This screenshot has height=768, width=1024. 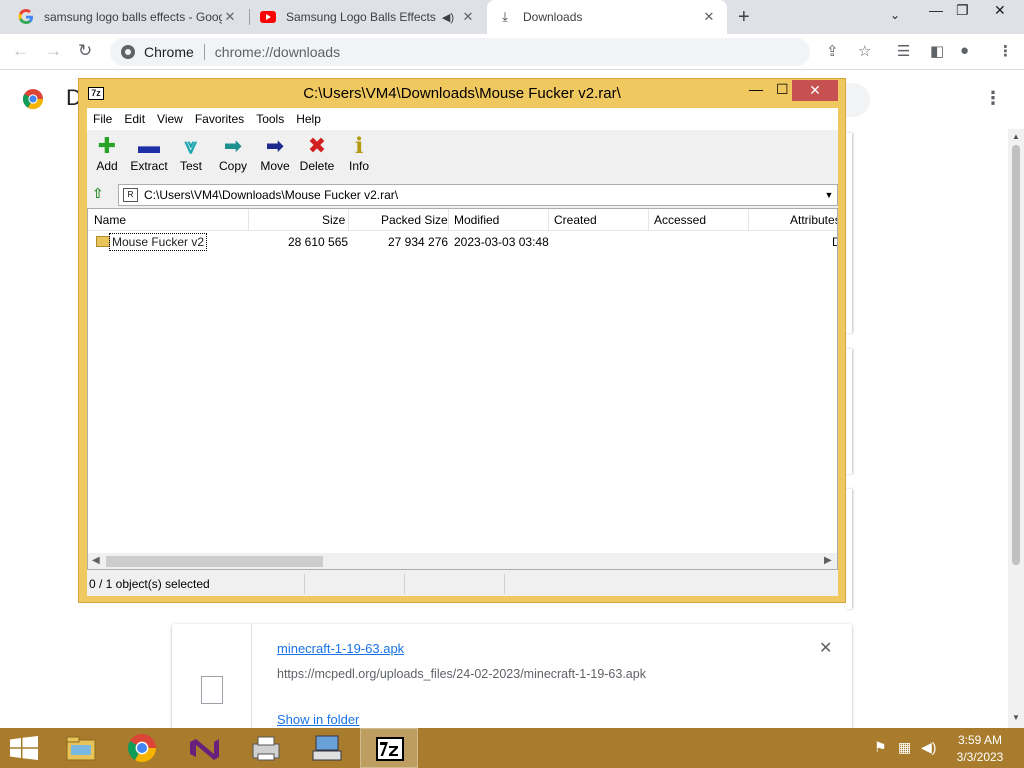 I want to click on forward-button: →, so click(x=53, y=51).